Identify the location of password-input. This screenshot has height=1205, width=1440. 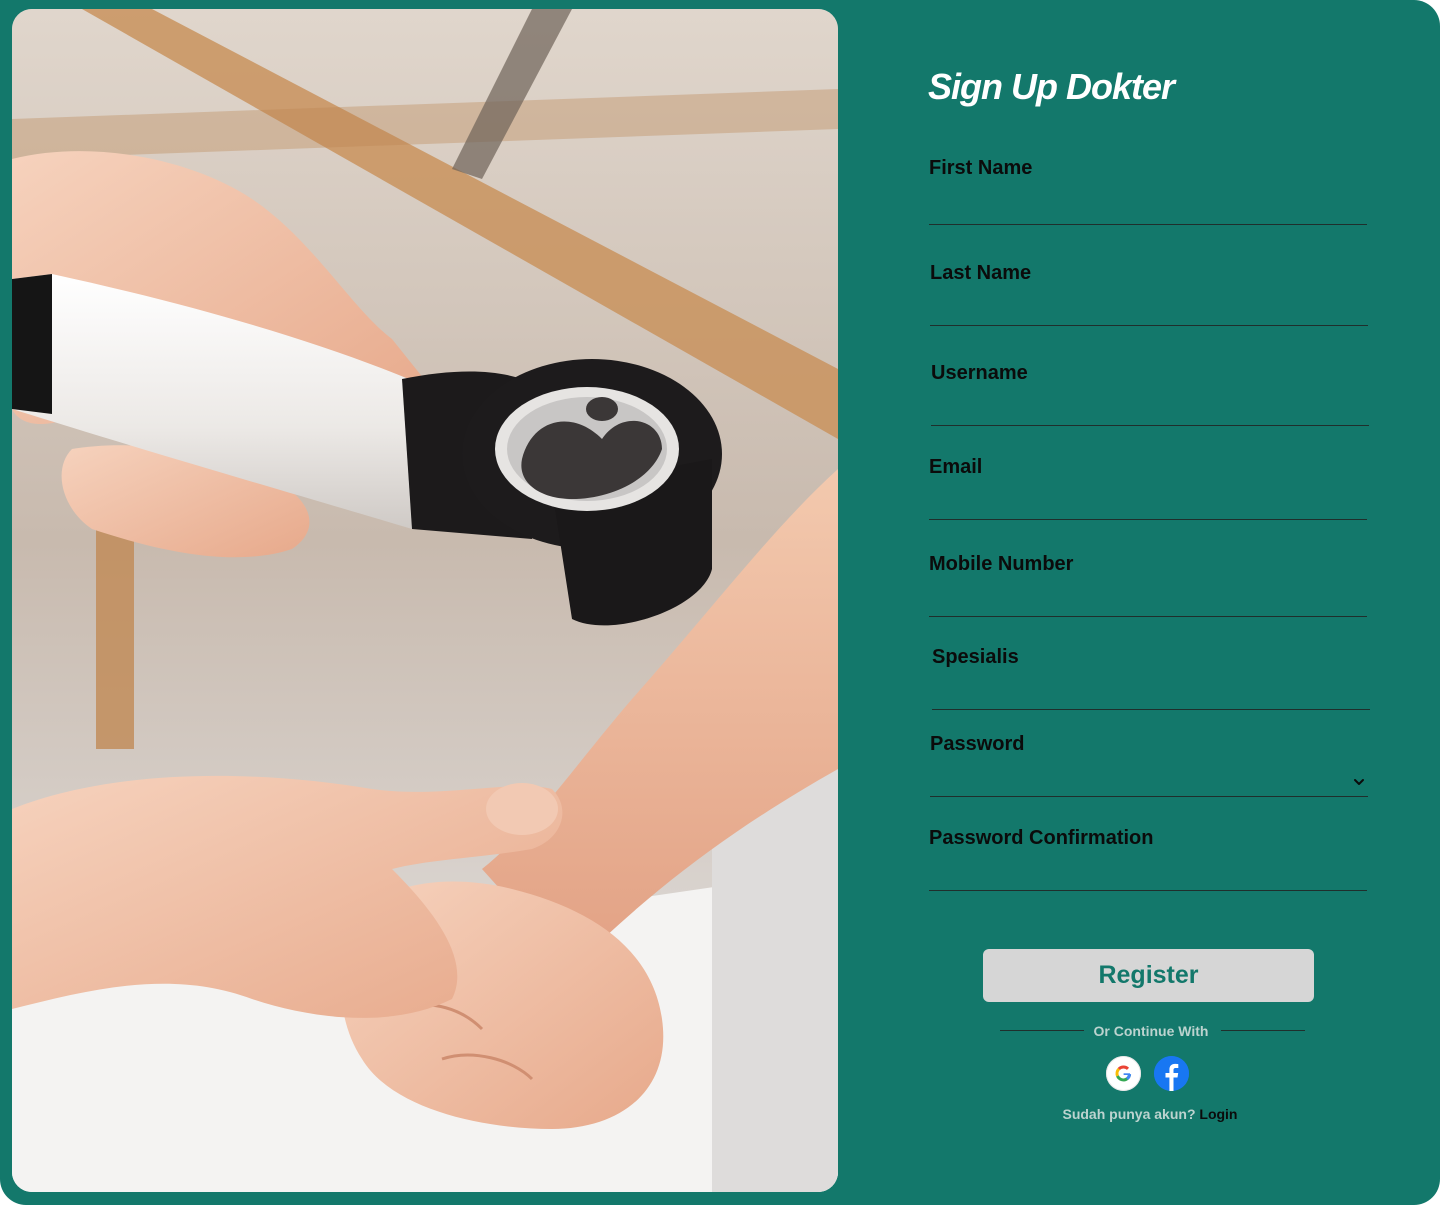
(1149, 781).